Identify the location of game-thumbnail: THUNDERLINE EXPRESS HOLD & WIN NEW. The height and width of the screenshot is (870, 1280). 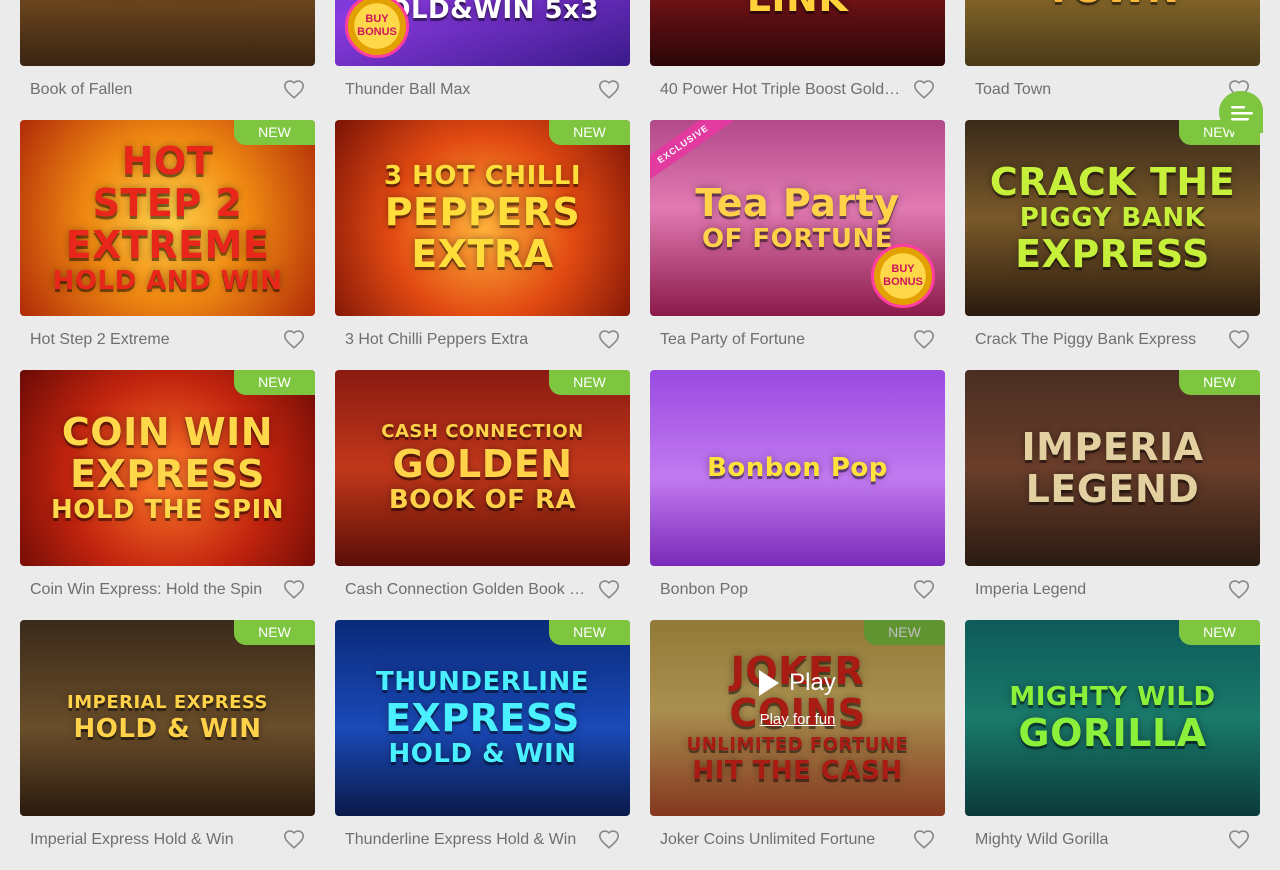
(482, 718).